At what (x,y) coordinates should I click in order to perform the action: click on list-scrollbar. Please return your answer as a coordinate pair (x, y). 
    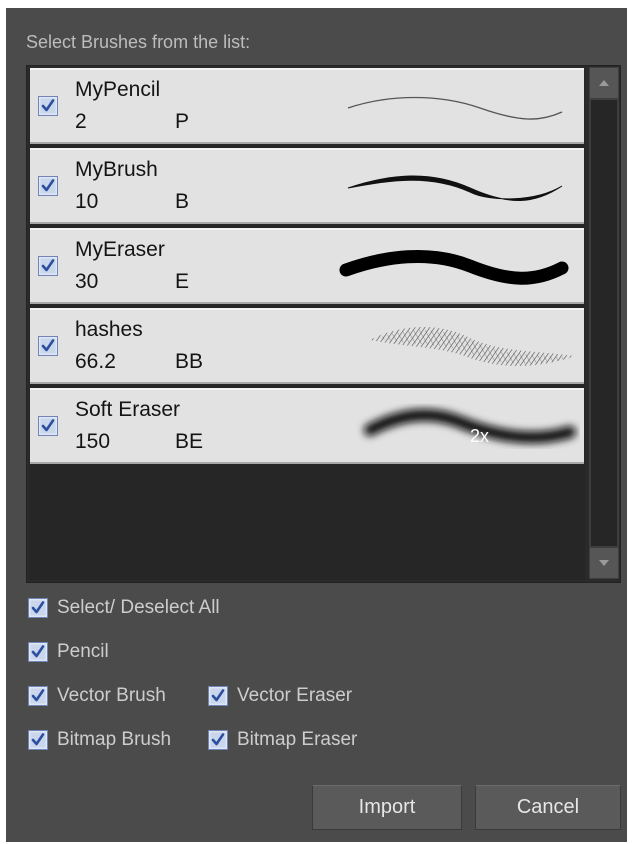
    Looking at the image, I should click on (604, 323).